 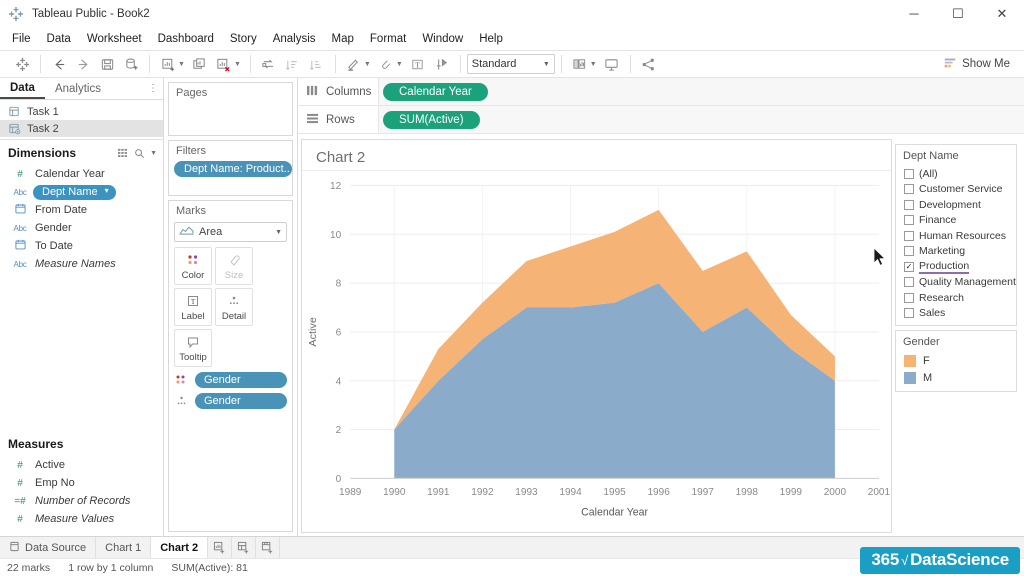 I want to click on tab-data-source: Data Source, so click(x=48, y=547).